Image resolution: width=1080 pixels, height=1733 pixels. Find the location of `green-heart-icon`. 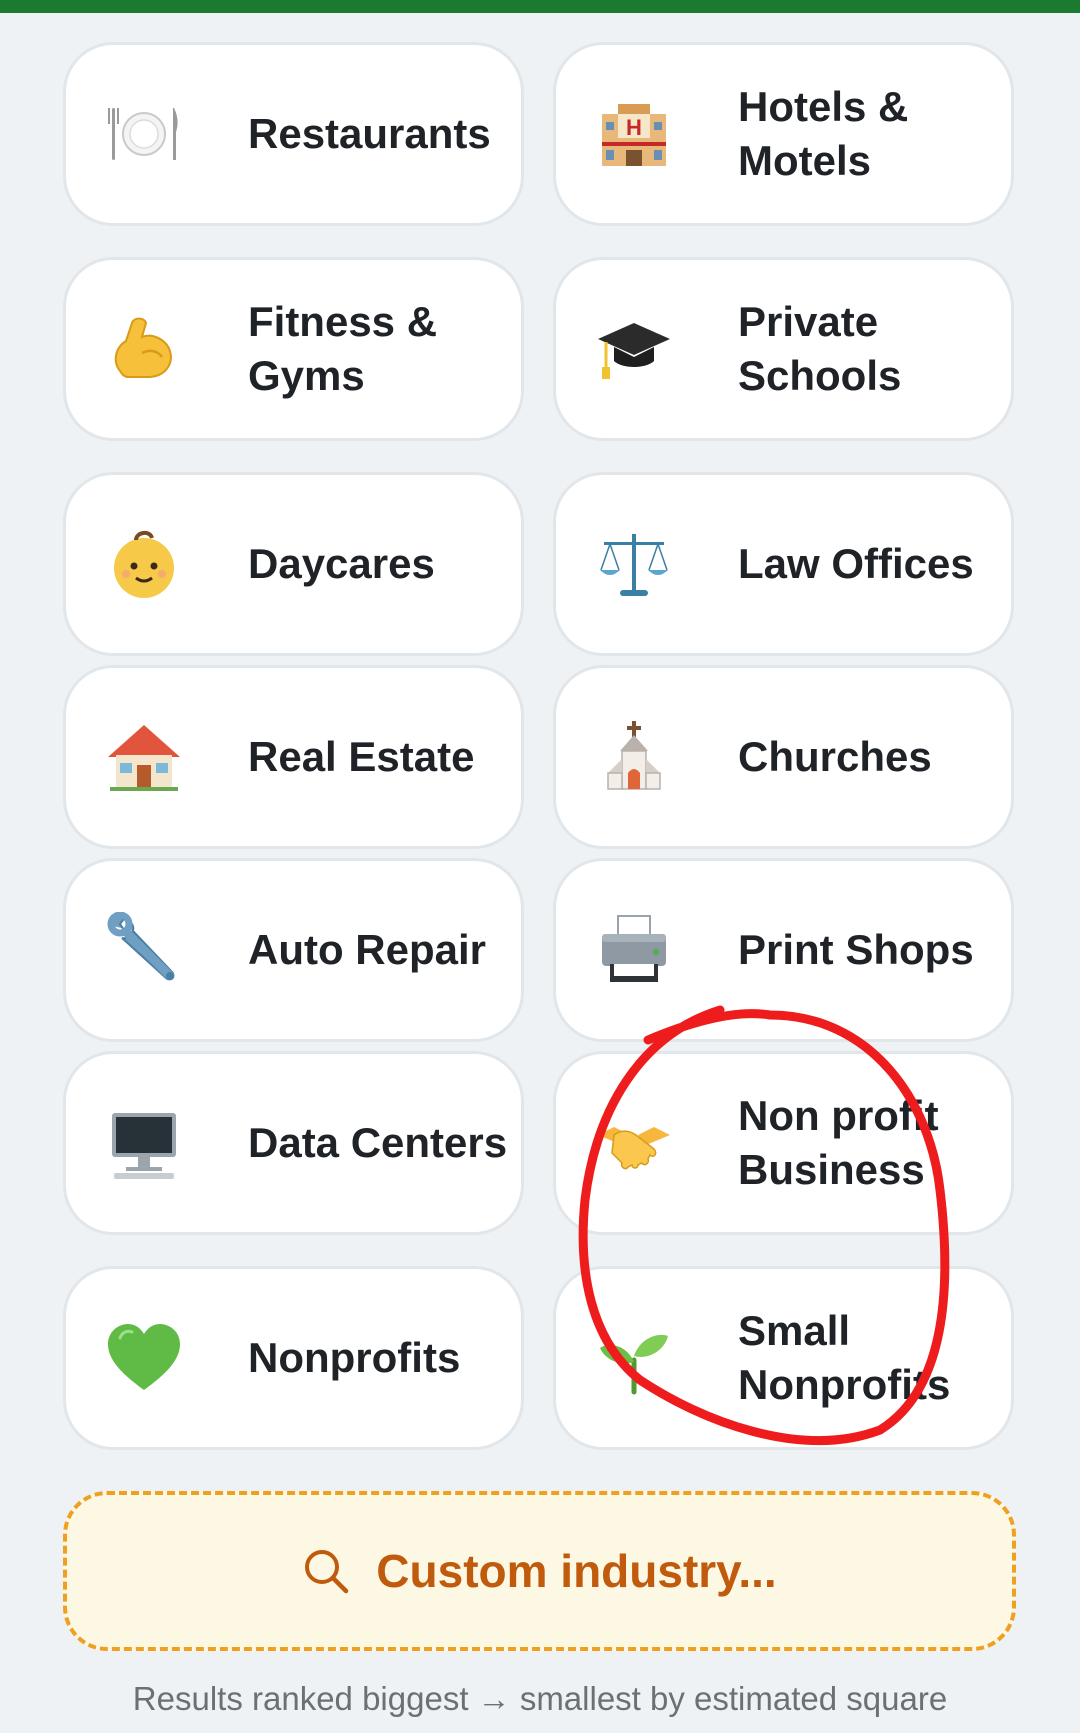

green-heart-icon is located at coordinates (144, 1358).